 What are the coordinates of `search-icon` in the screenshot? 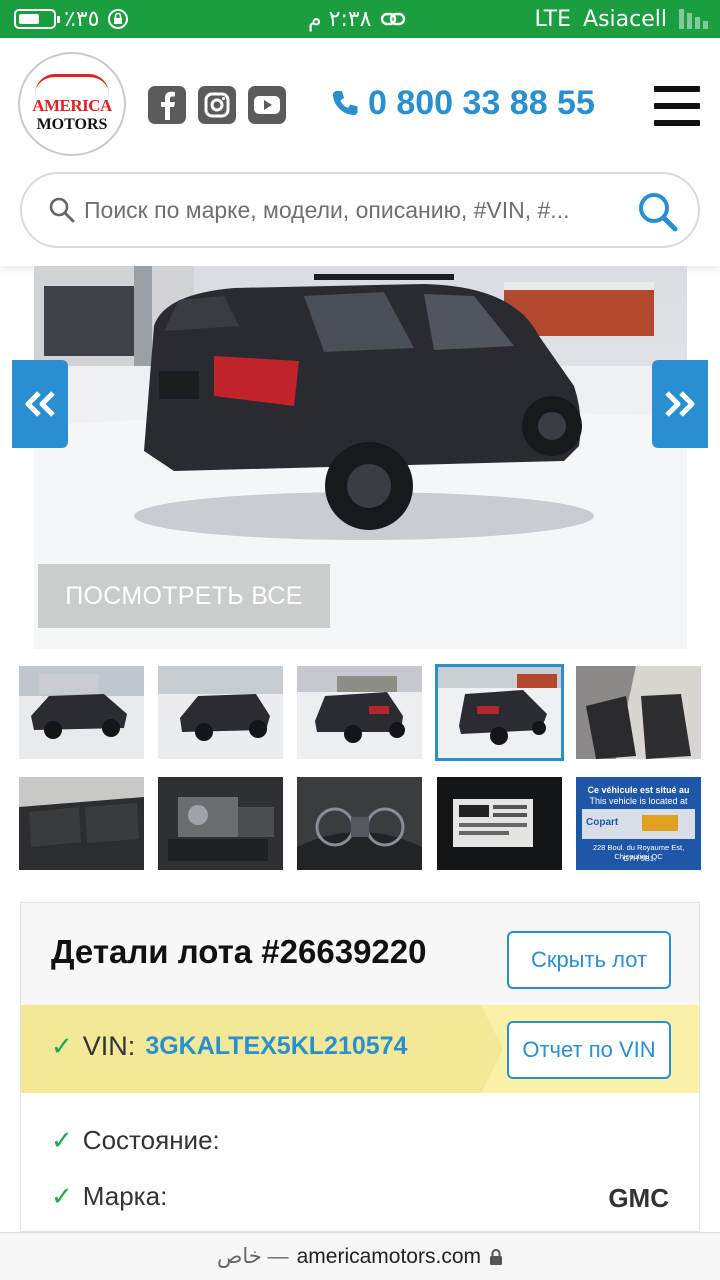 It's located at (62, 210).